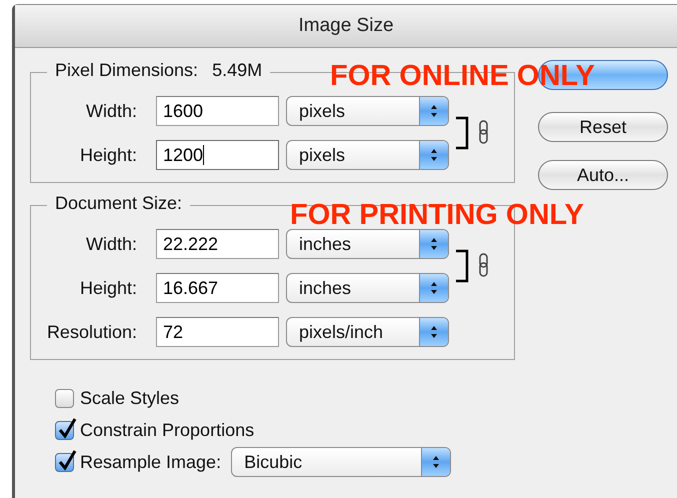  Describe the element at coordinates (130, 398) in the screenshot. I see `checkbox-label: Scale Styles` at that location.